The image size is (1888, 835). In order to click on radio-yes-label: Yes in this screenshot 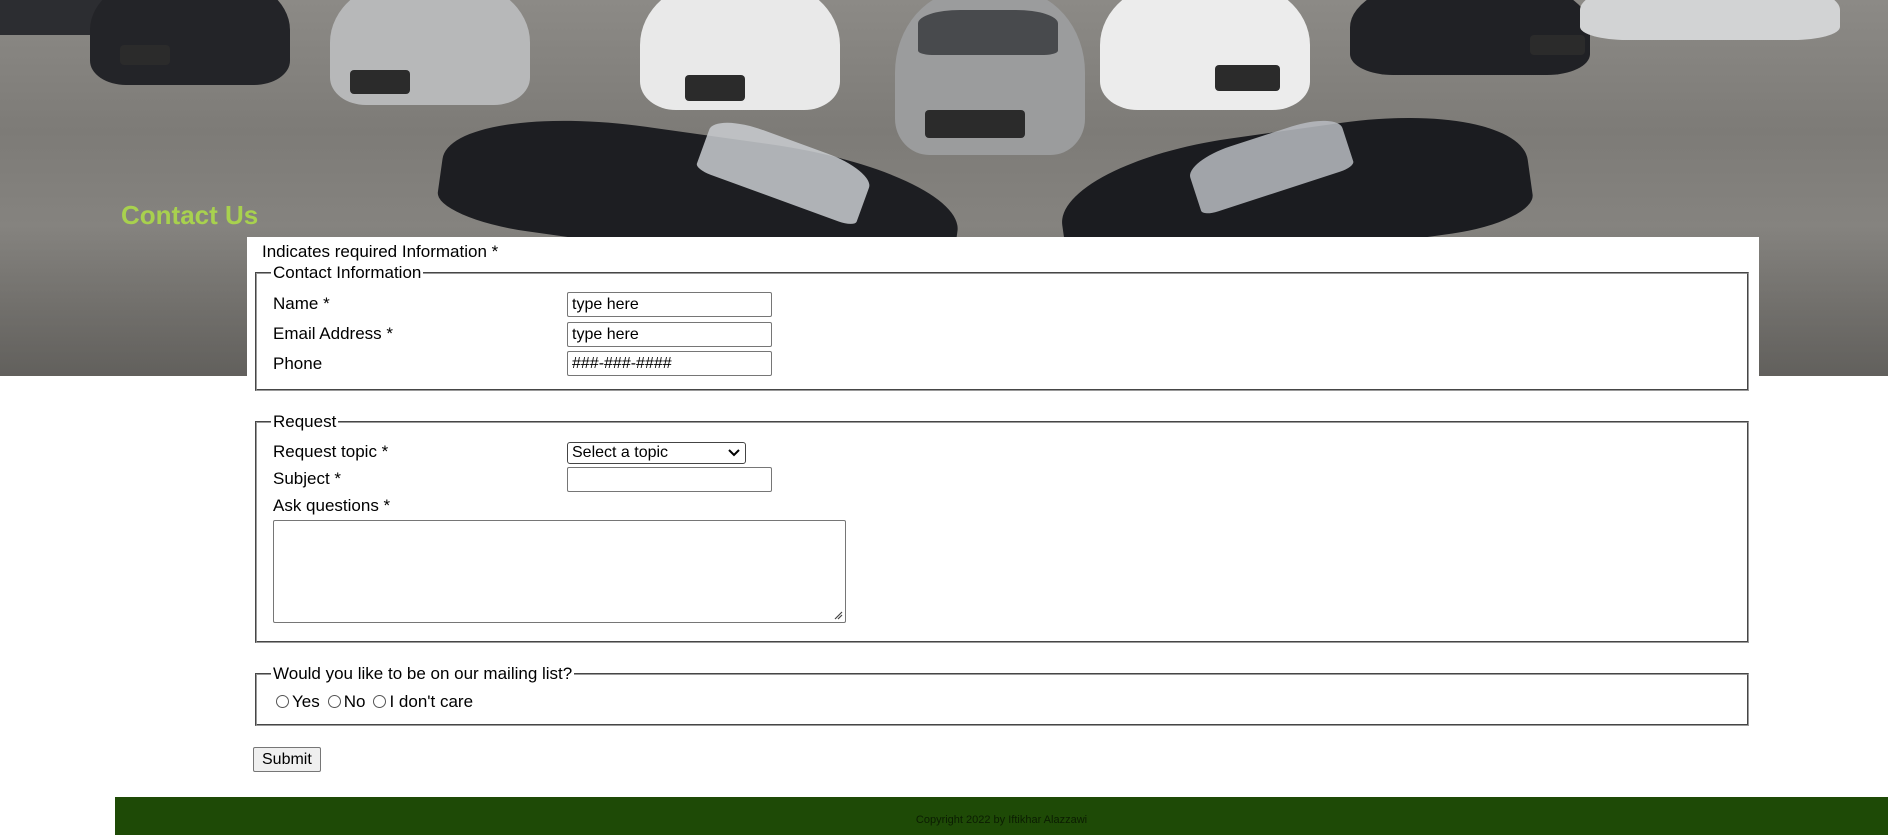, I will do `click(306, 701)`.